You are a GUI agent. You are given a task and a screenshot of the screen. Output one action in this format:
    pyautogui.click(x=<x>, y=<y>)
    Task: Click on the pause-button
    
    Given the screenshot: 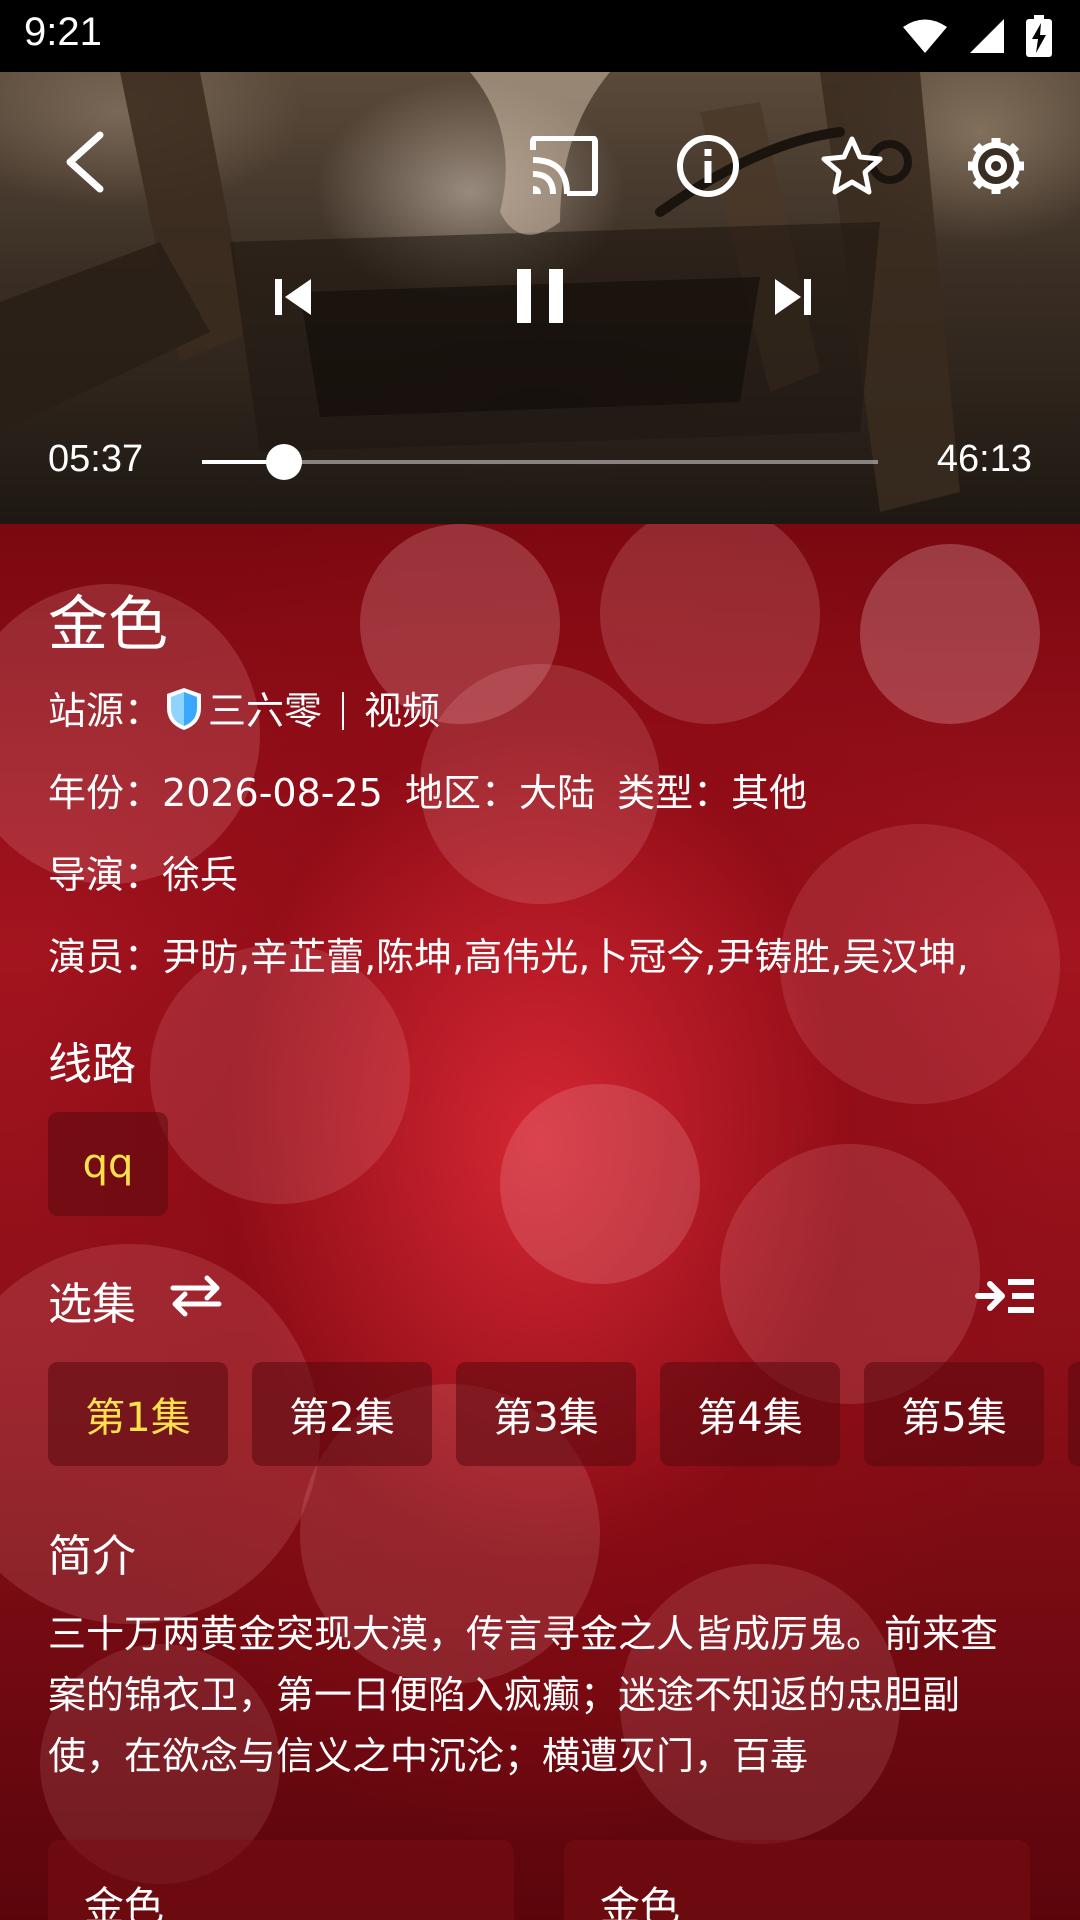 What is the action you would take?
    pyautogui.click(x=540, y=296)
    